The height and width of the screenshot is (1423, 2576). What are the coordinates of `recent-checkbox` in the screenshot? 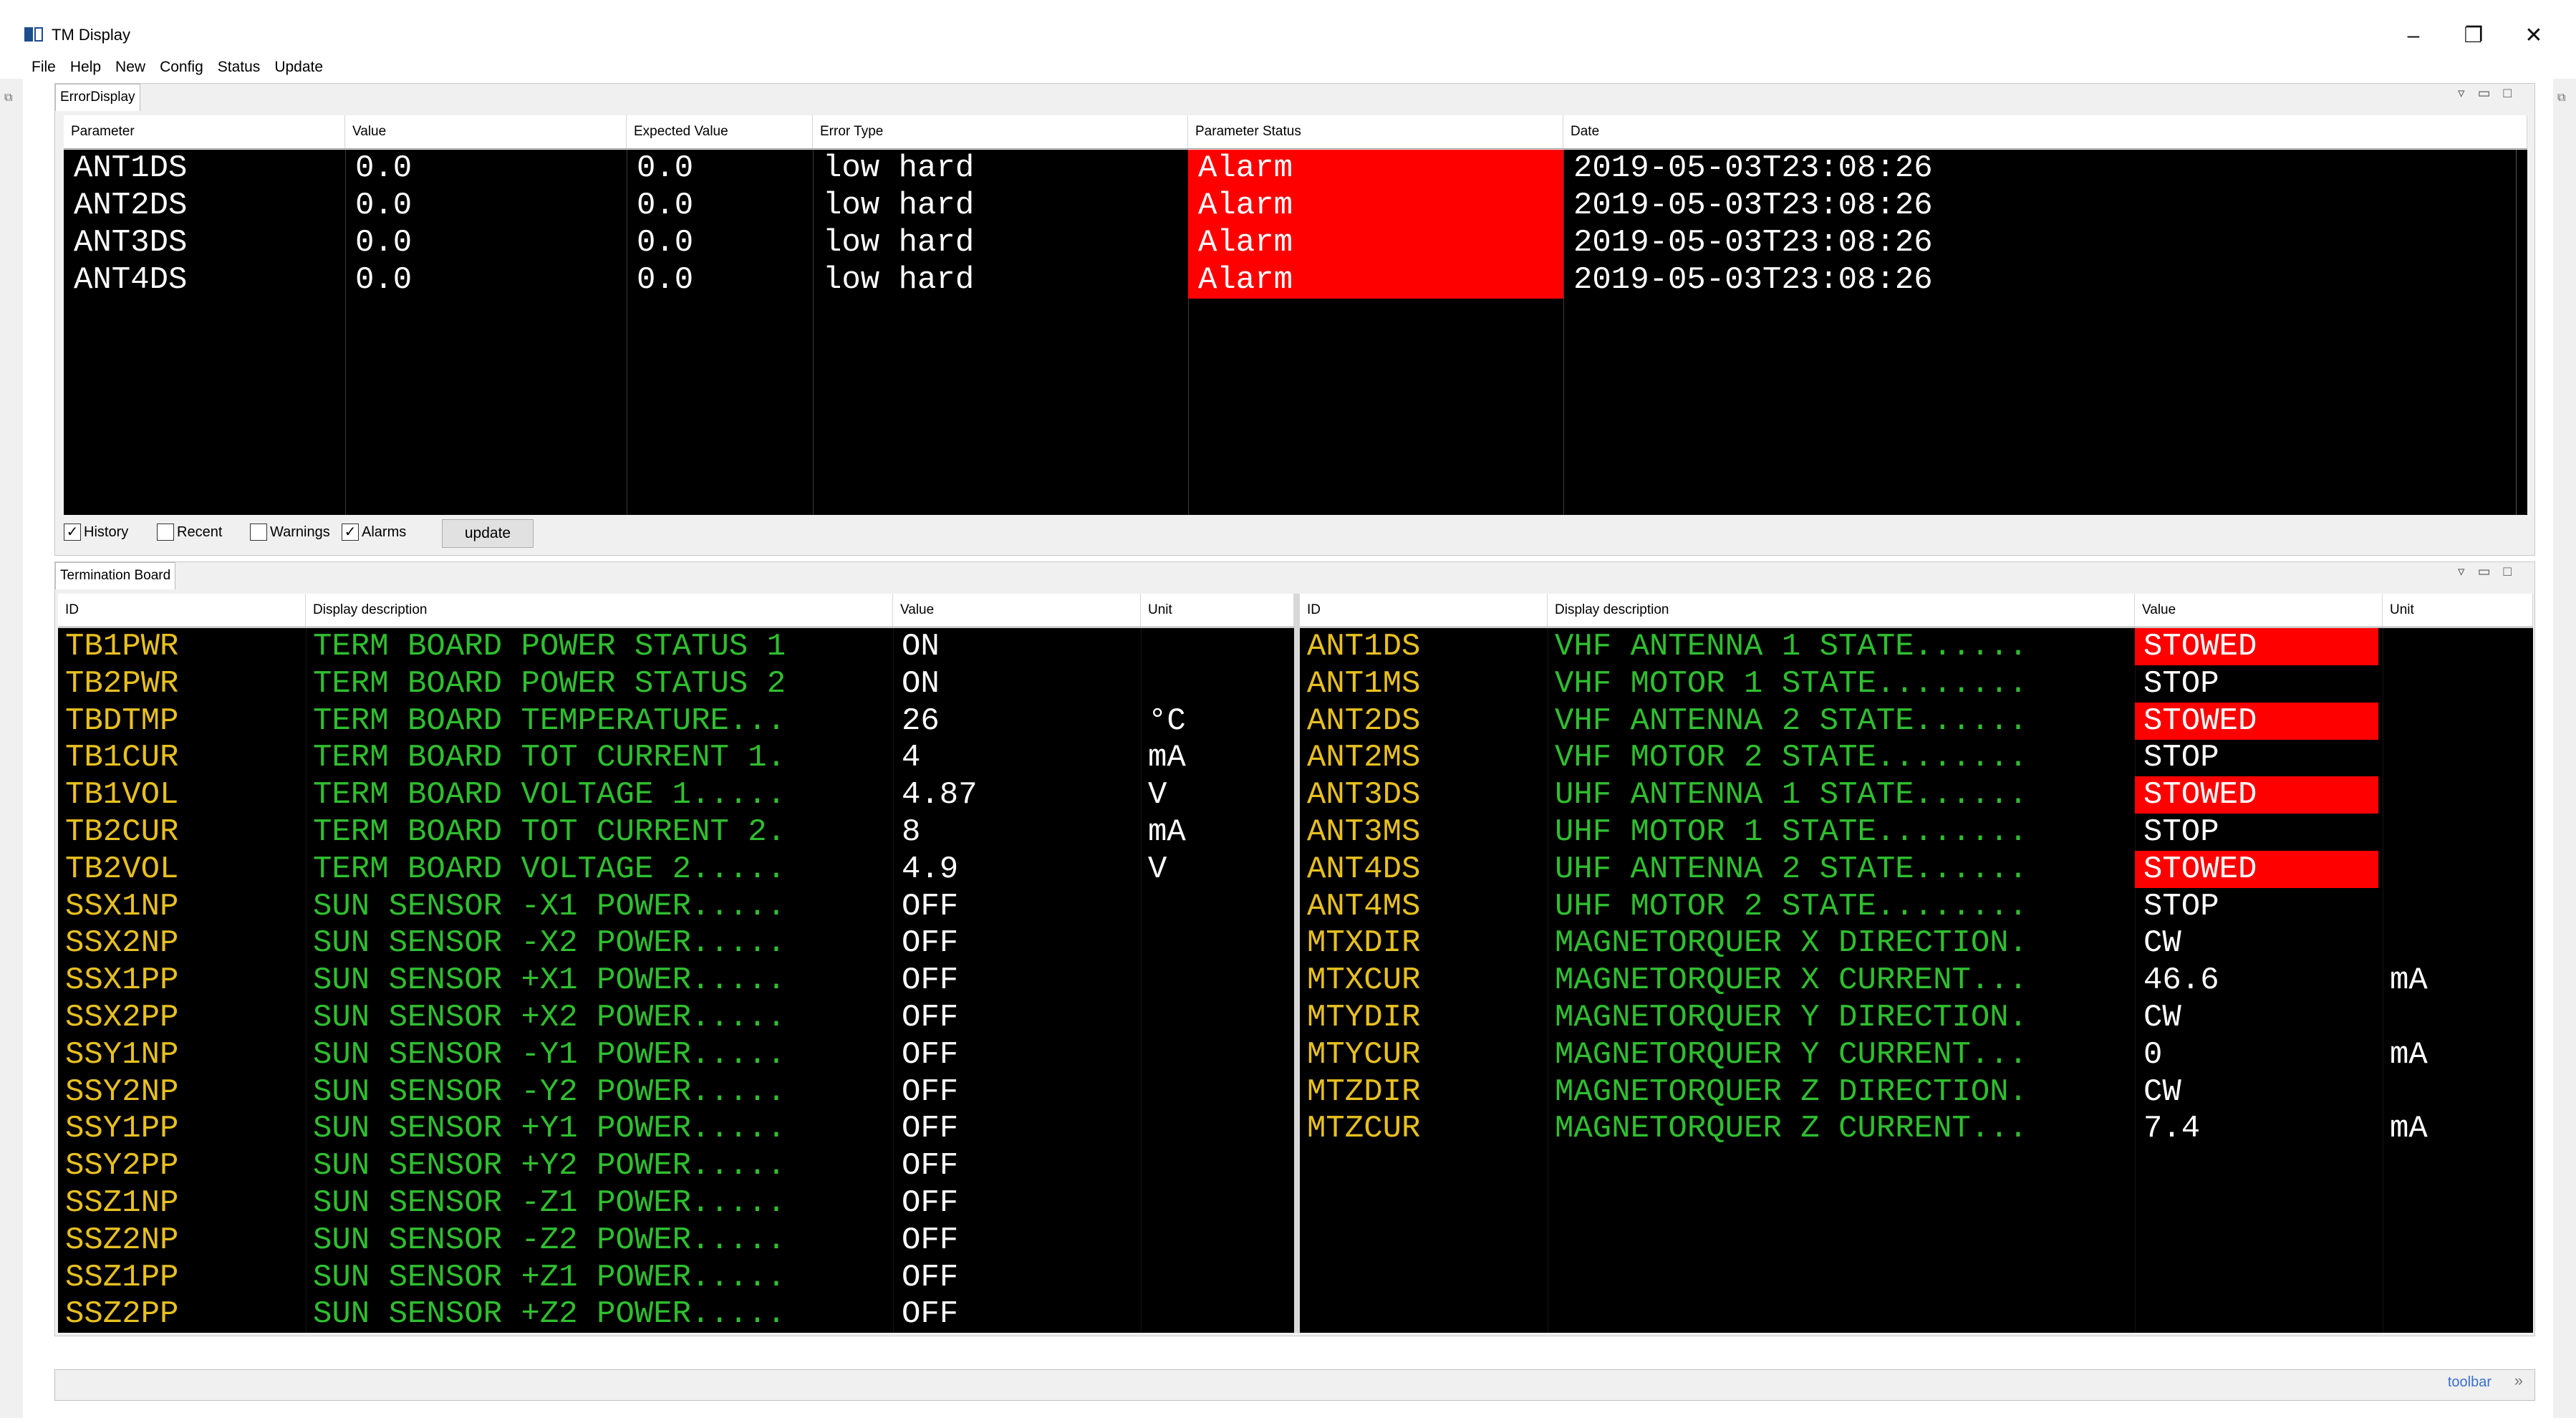 It's located at (165, 532).